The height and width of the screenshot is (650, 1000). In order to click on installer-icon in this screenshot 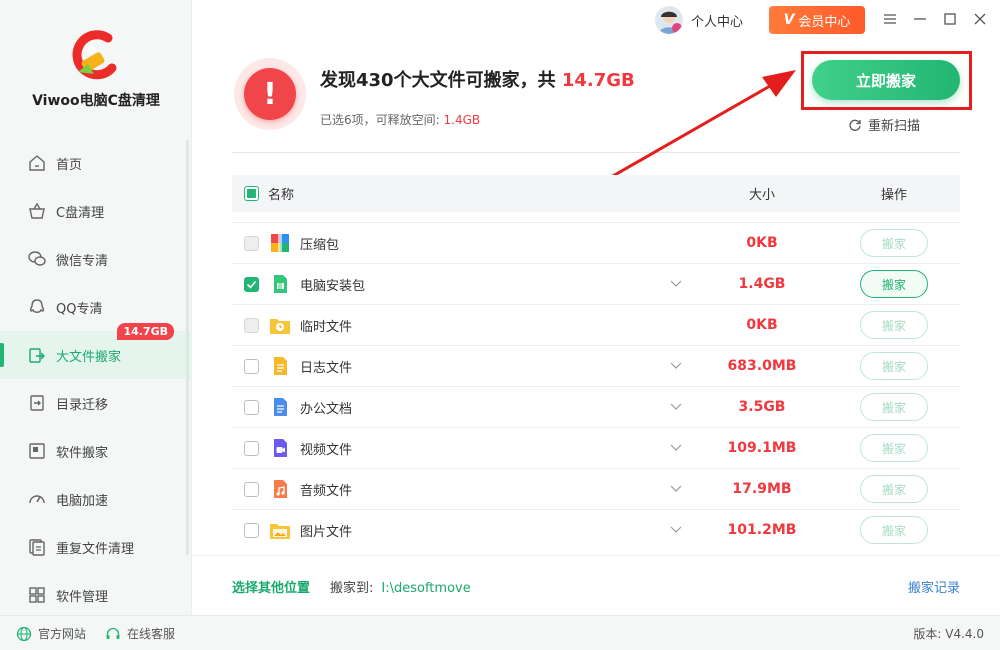, I will do `click(280, 284)`.